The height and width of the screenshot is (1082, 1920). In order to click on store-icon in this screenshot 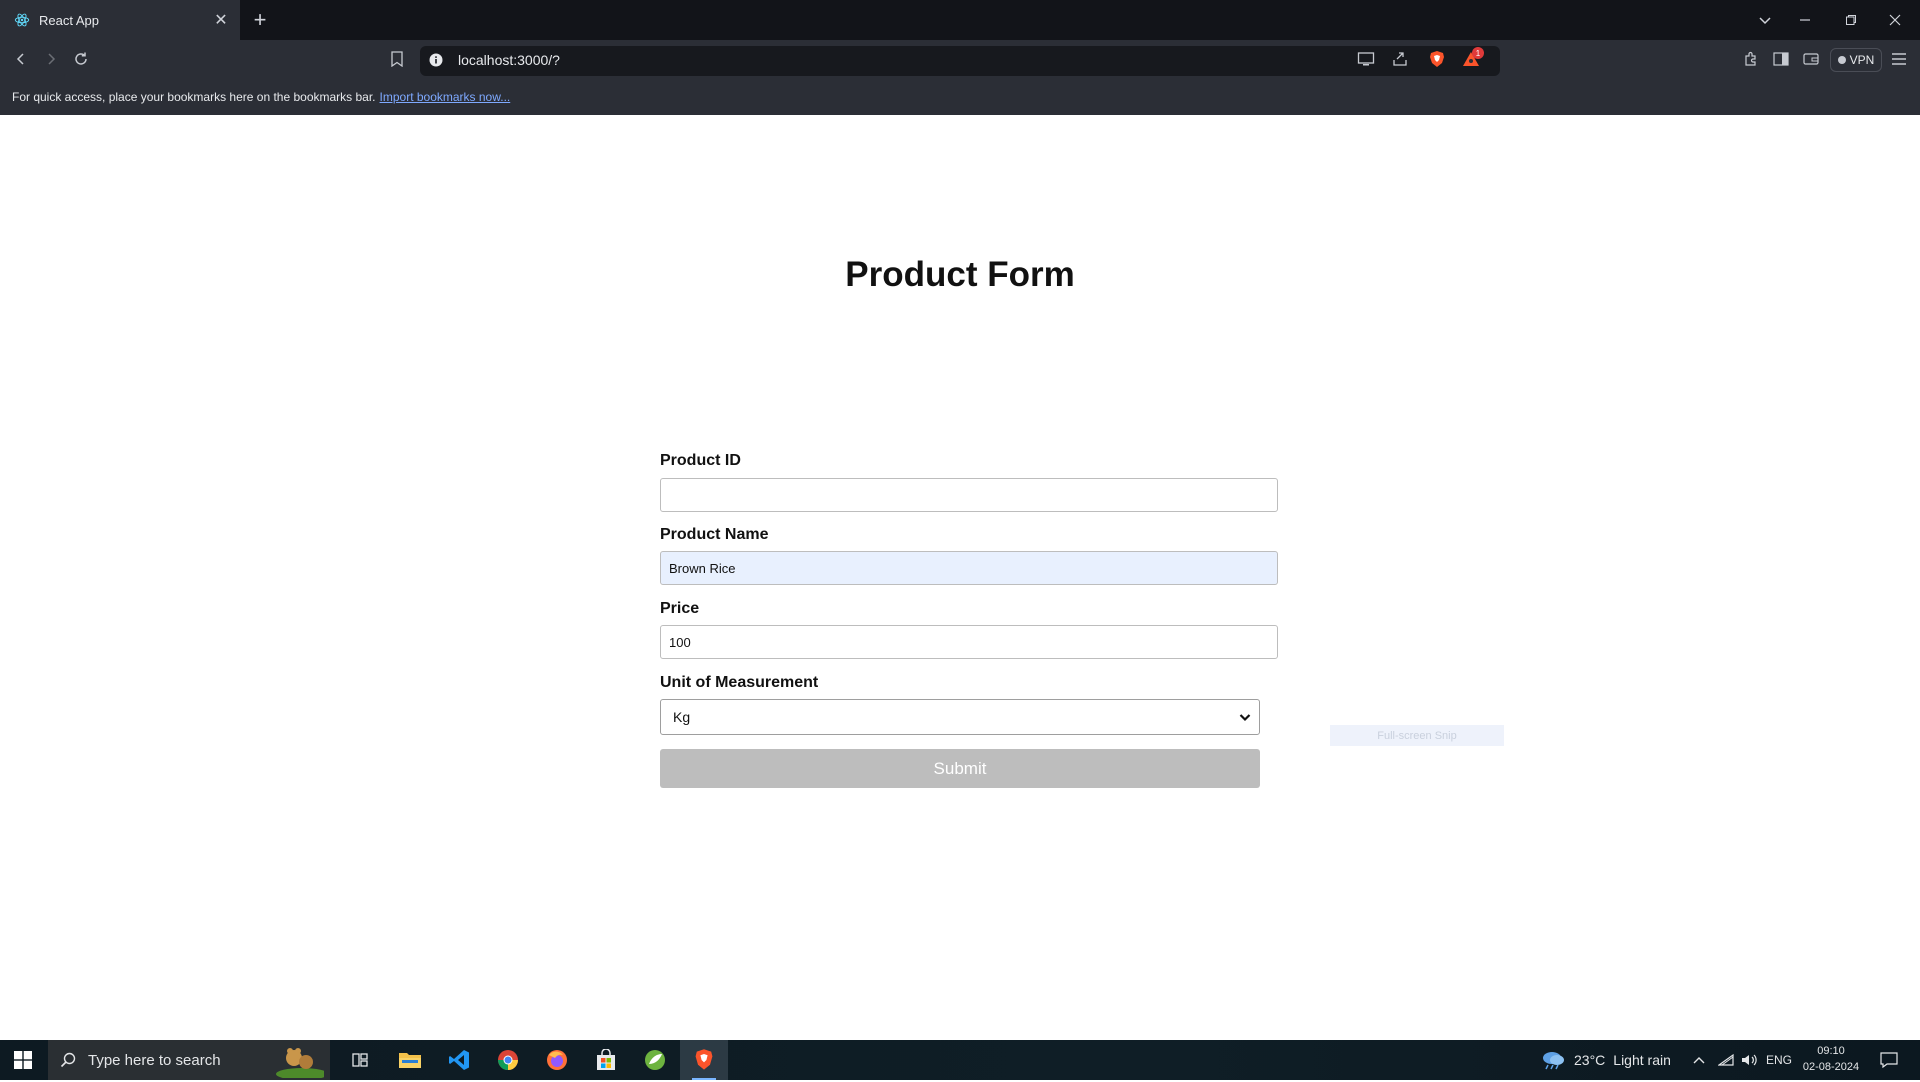, I will do `click(606, 1059)`.